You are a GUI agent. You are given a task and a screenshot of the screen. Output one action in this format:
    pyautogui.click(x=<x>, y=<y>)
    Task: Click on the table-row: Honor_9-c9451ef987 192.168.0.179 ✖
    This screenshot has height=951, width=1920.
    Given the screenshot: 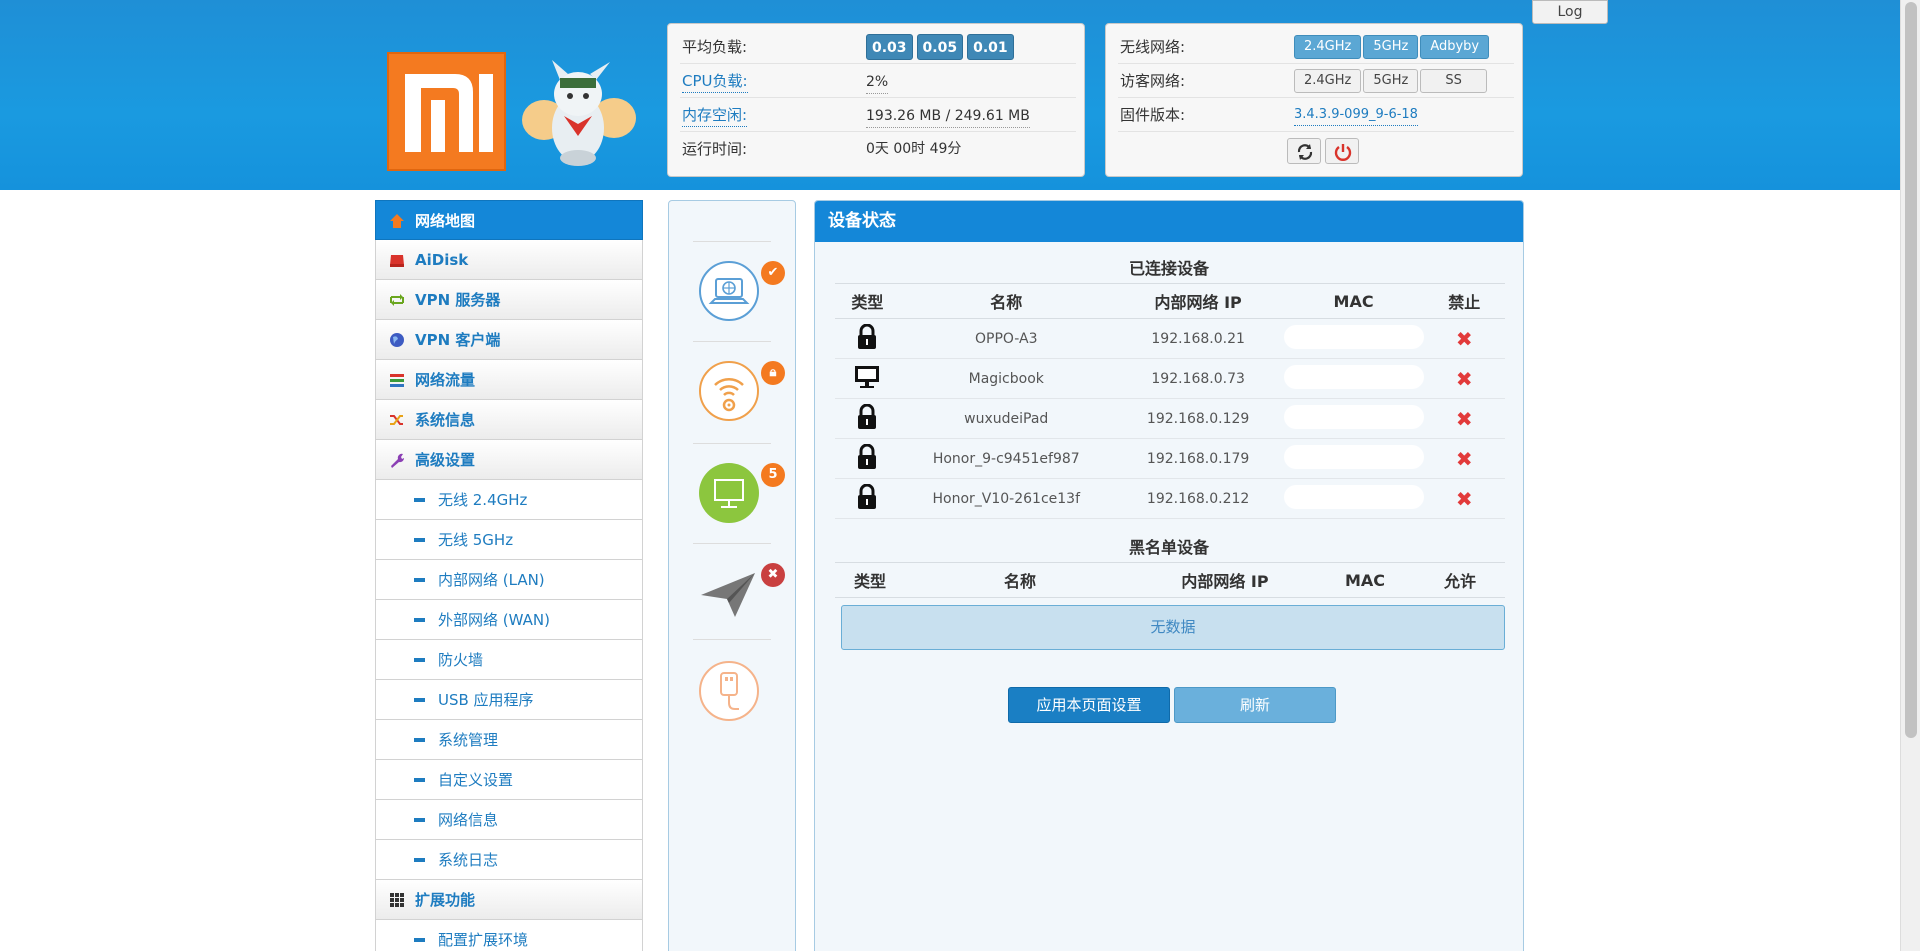 What is the action you would take?
    pyautogui.click(x=1170, y=458)
    